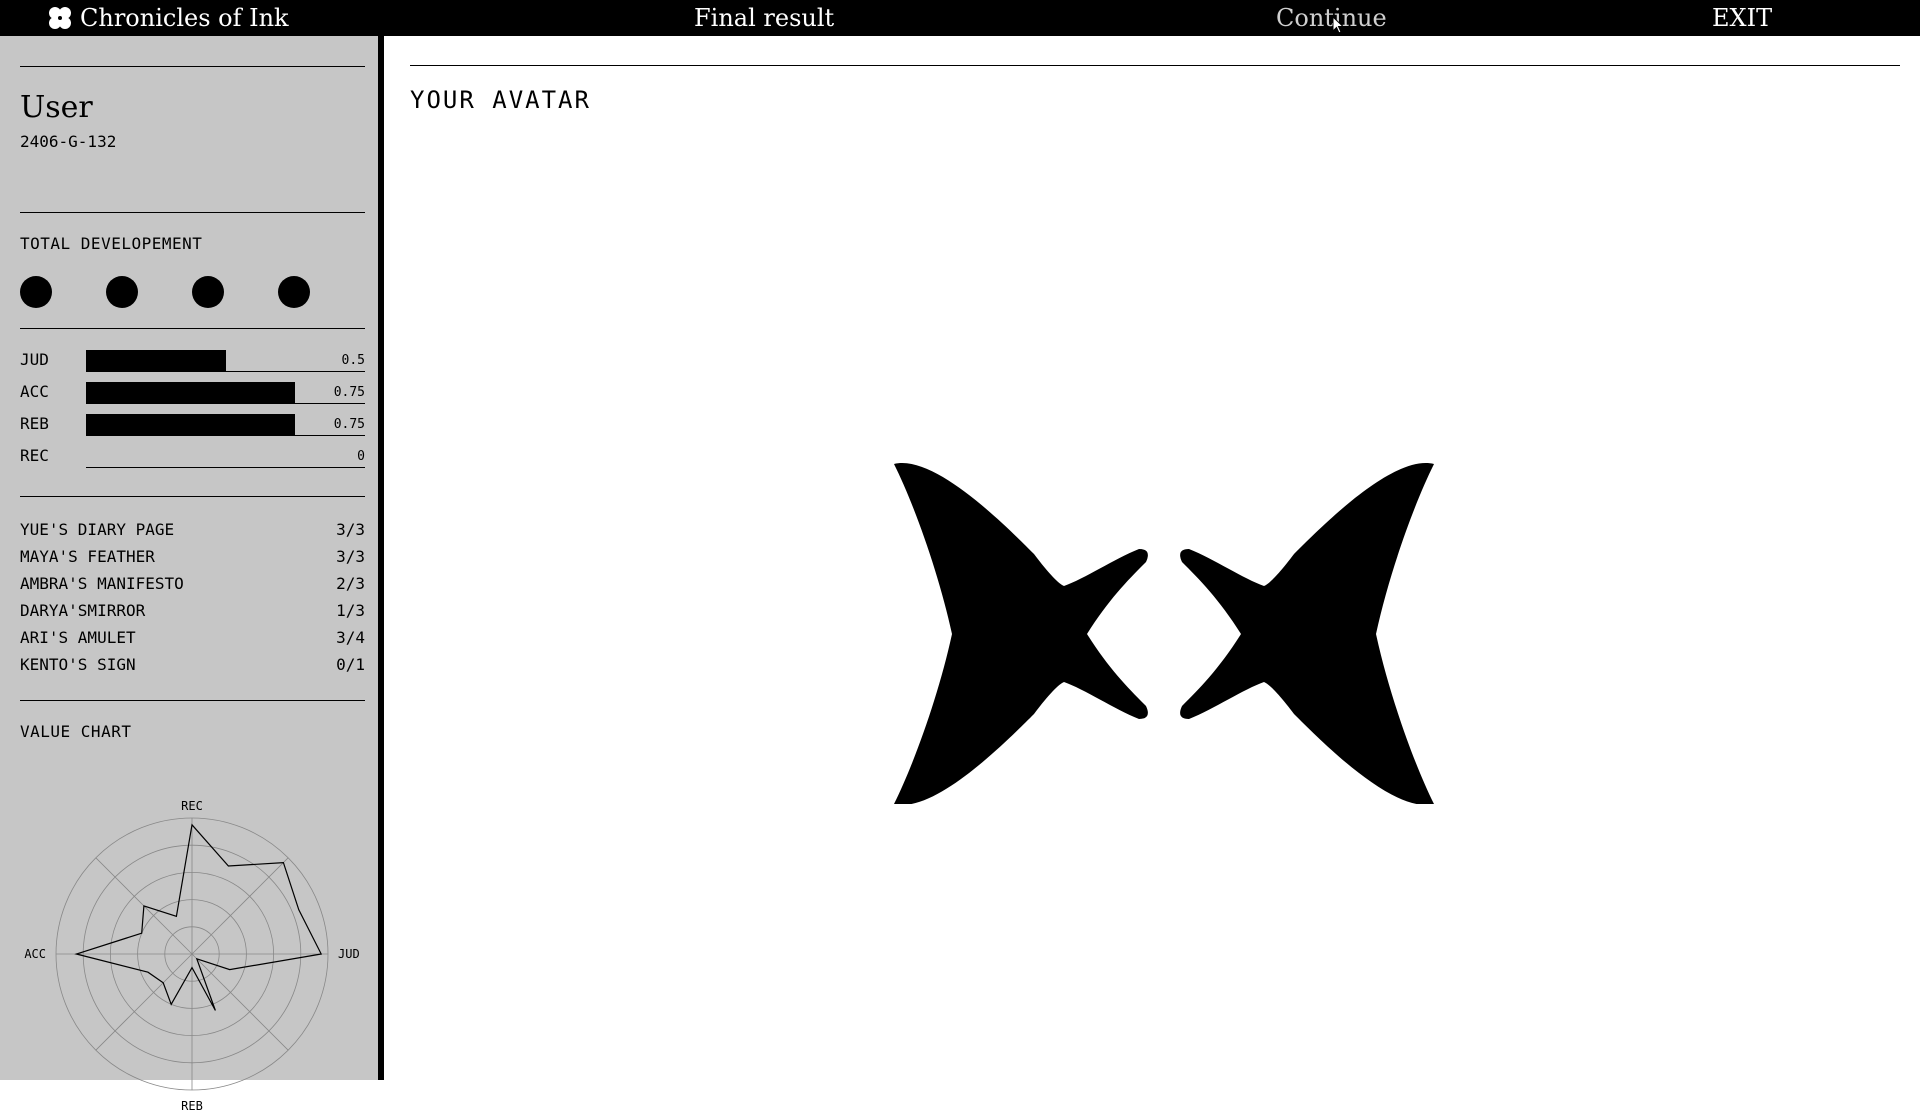 This screenshot has height=1116, width=1920. I want to click on value-chart: REC JUD REB ACC, so click(192, 956).